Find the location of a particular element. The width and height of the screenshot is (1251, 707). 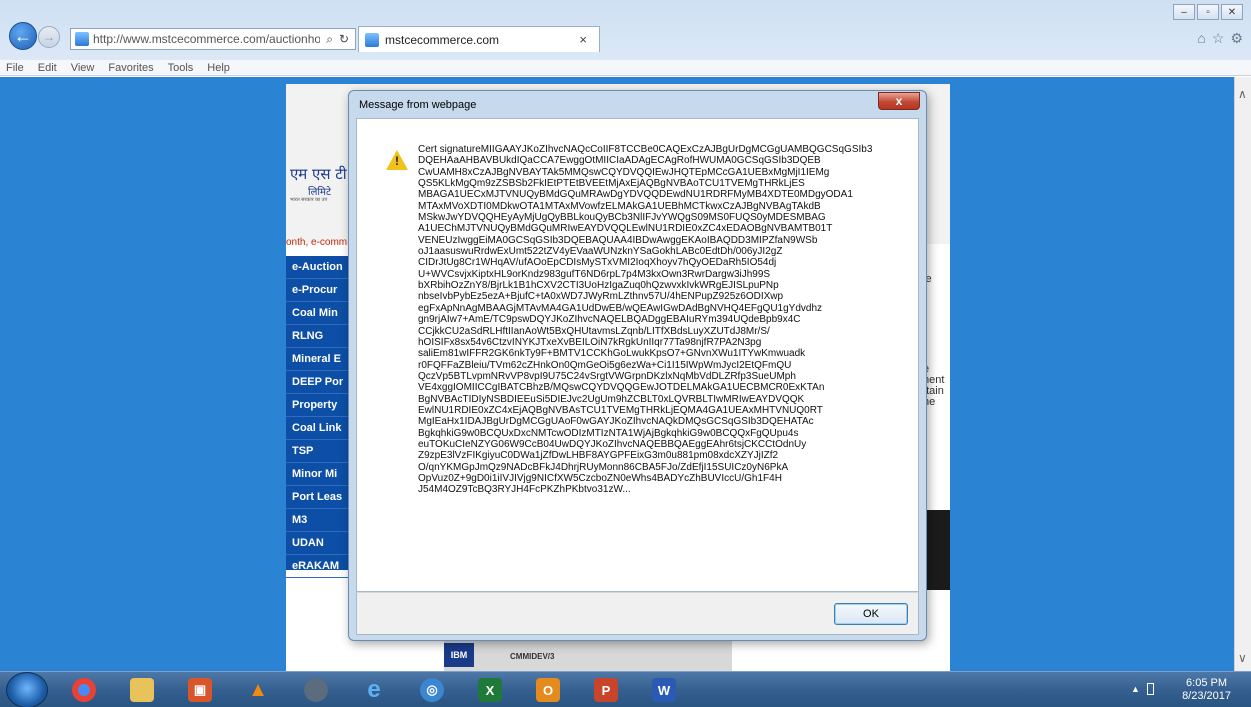

forward-button: → is located at coordinates (49, 37).